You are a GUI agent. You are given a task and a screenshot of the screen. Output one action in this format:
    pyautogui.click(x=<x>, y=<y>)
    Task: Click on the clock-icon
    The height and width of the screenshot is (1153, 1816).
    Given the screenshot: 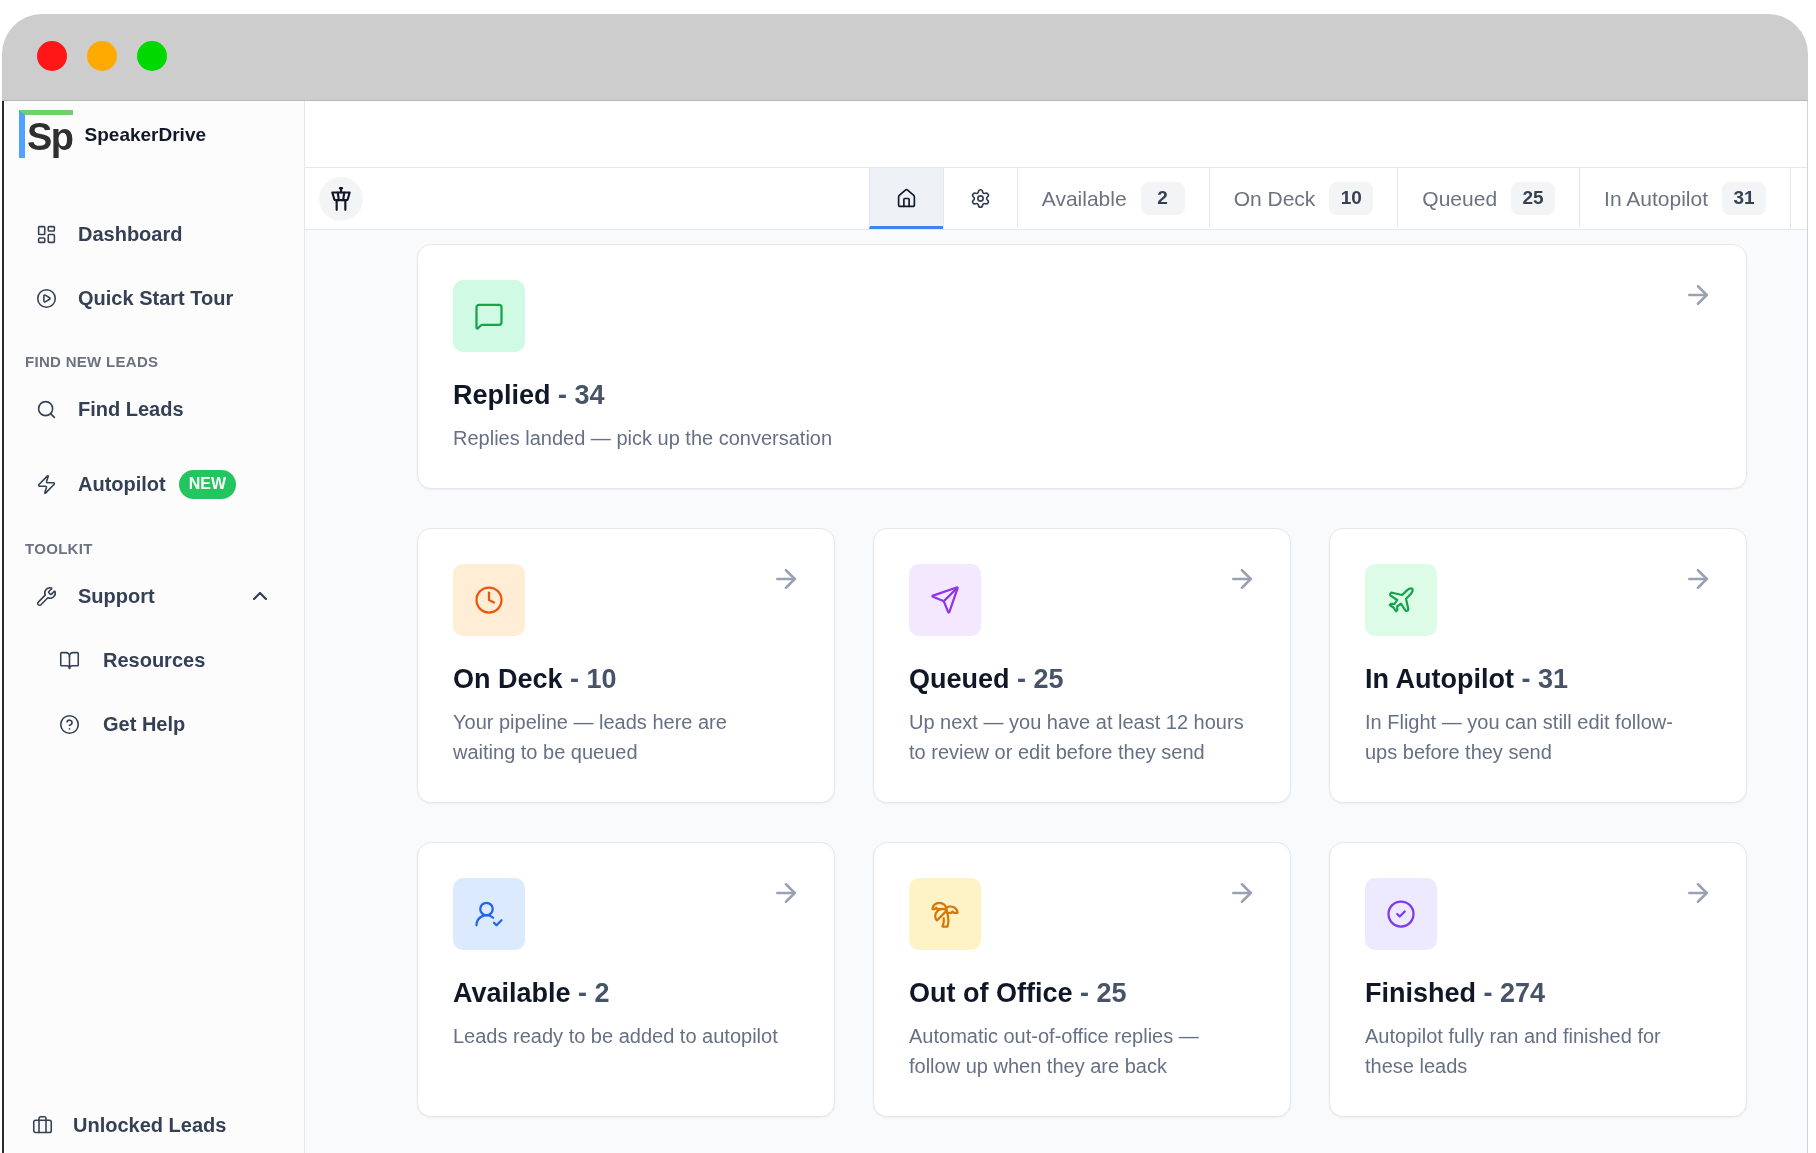 What is the action you would take?
    pyautogui.click(x=489, y=600)
    